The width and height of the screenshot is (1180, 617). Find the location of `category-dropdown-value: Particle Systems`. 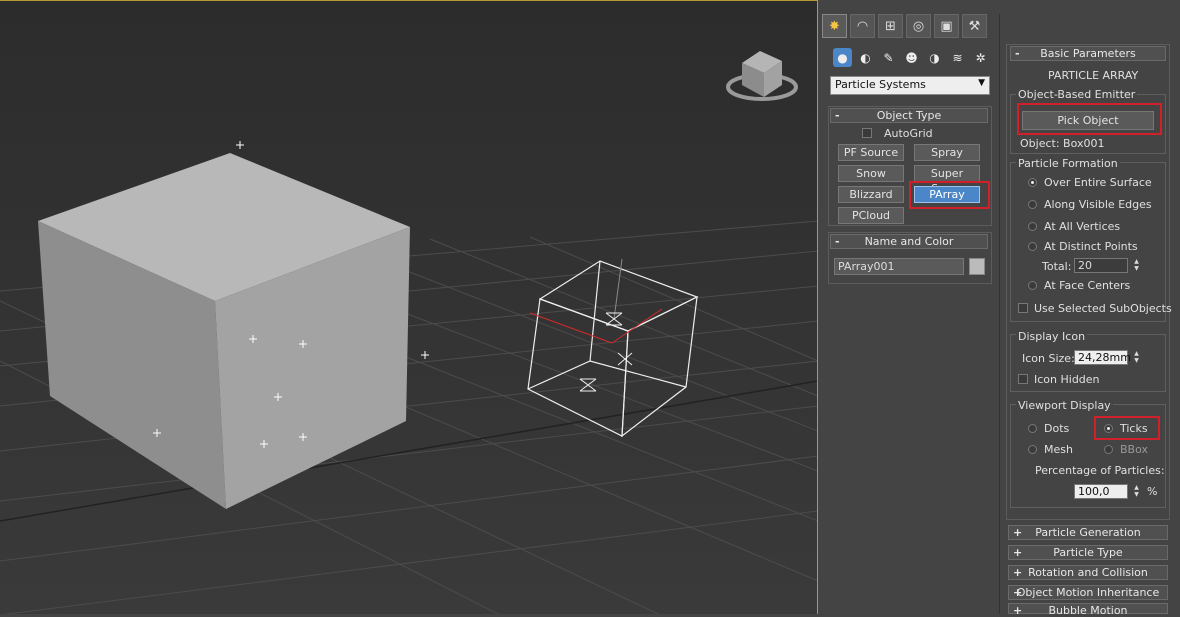

category-dropdown-value: Particle Systems is located at coordinates (880, 84).